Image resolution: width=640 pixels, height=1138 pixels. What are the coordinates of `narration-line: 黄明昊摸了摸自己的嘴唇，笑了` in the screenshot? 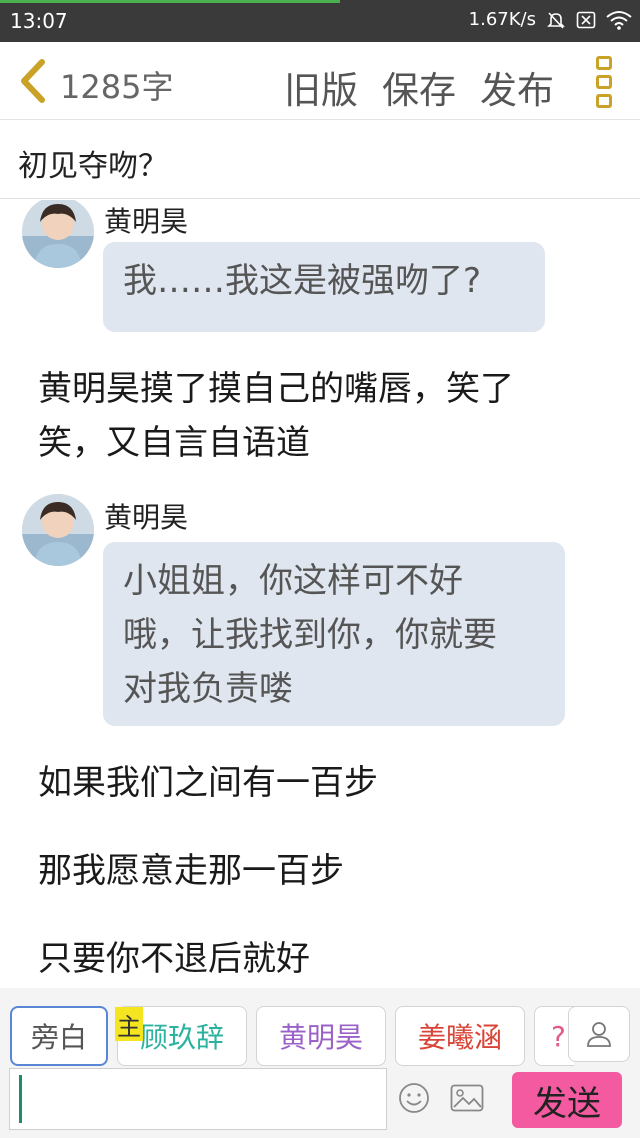 It's located at (276, 389).